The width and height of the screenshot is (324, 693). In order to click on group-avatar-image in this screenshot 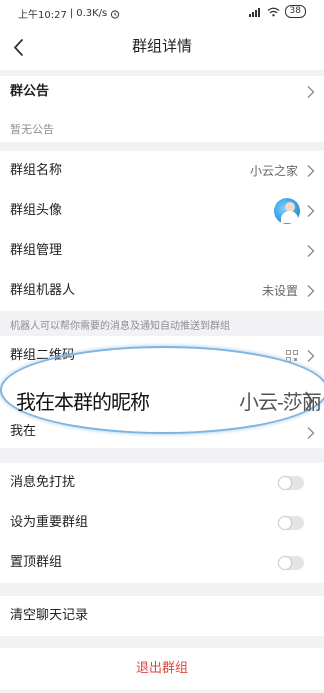, I will do `click(287, 211)`.